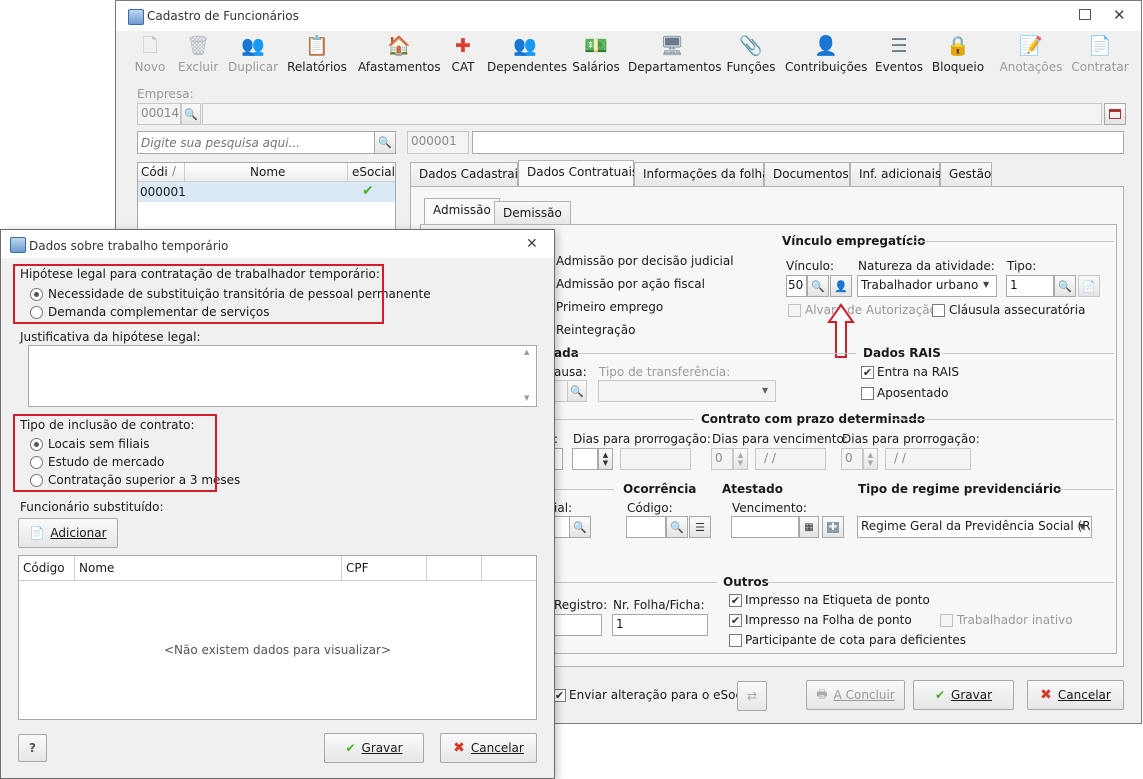  Describe the element at coordinates (963, 695) in the screenshot. I see `gravar-button: ✔ Gravar` at that location.